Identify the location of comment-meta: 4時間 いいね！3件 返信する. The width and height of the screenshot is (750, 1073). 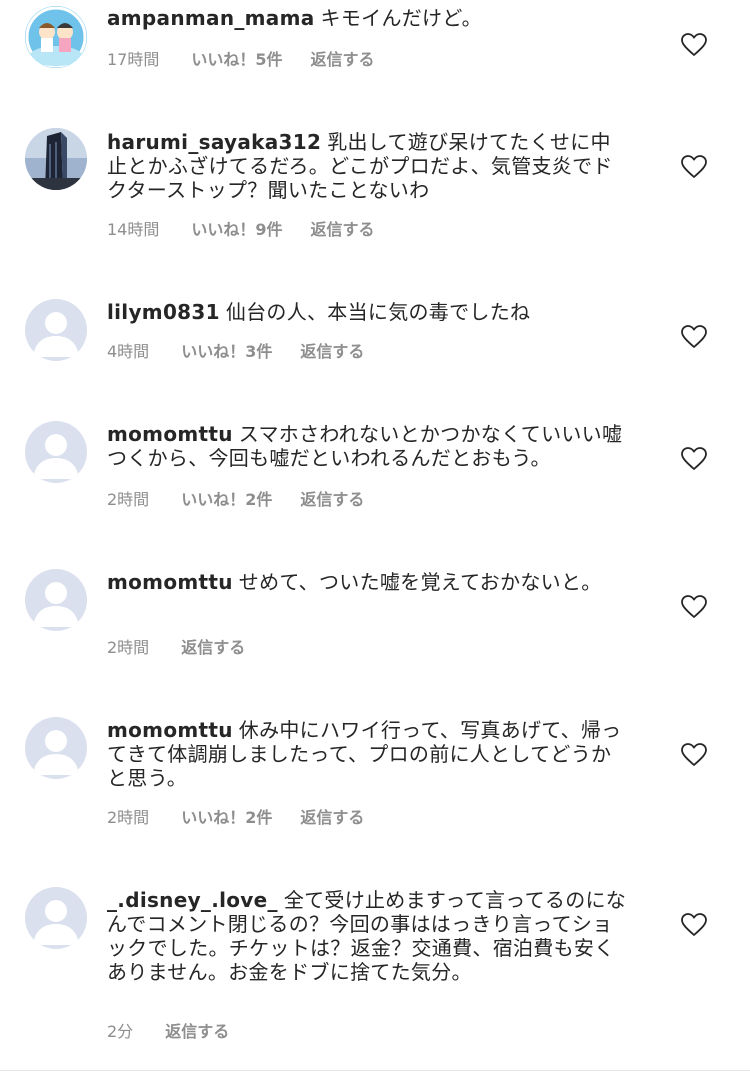
(249, 352).